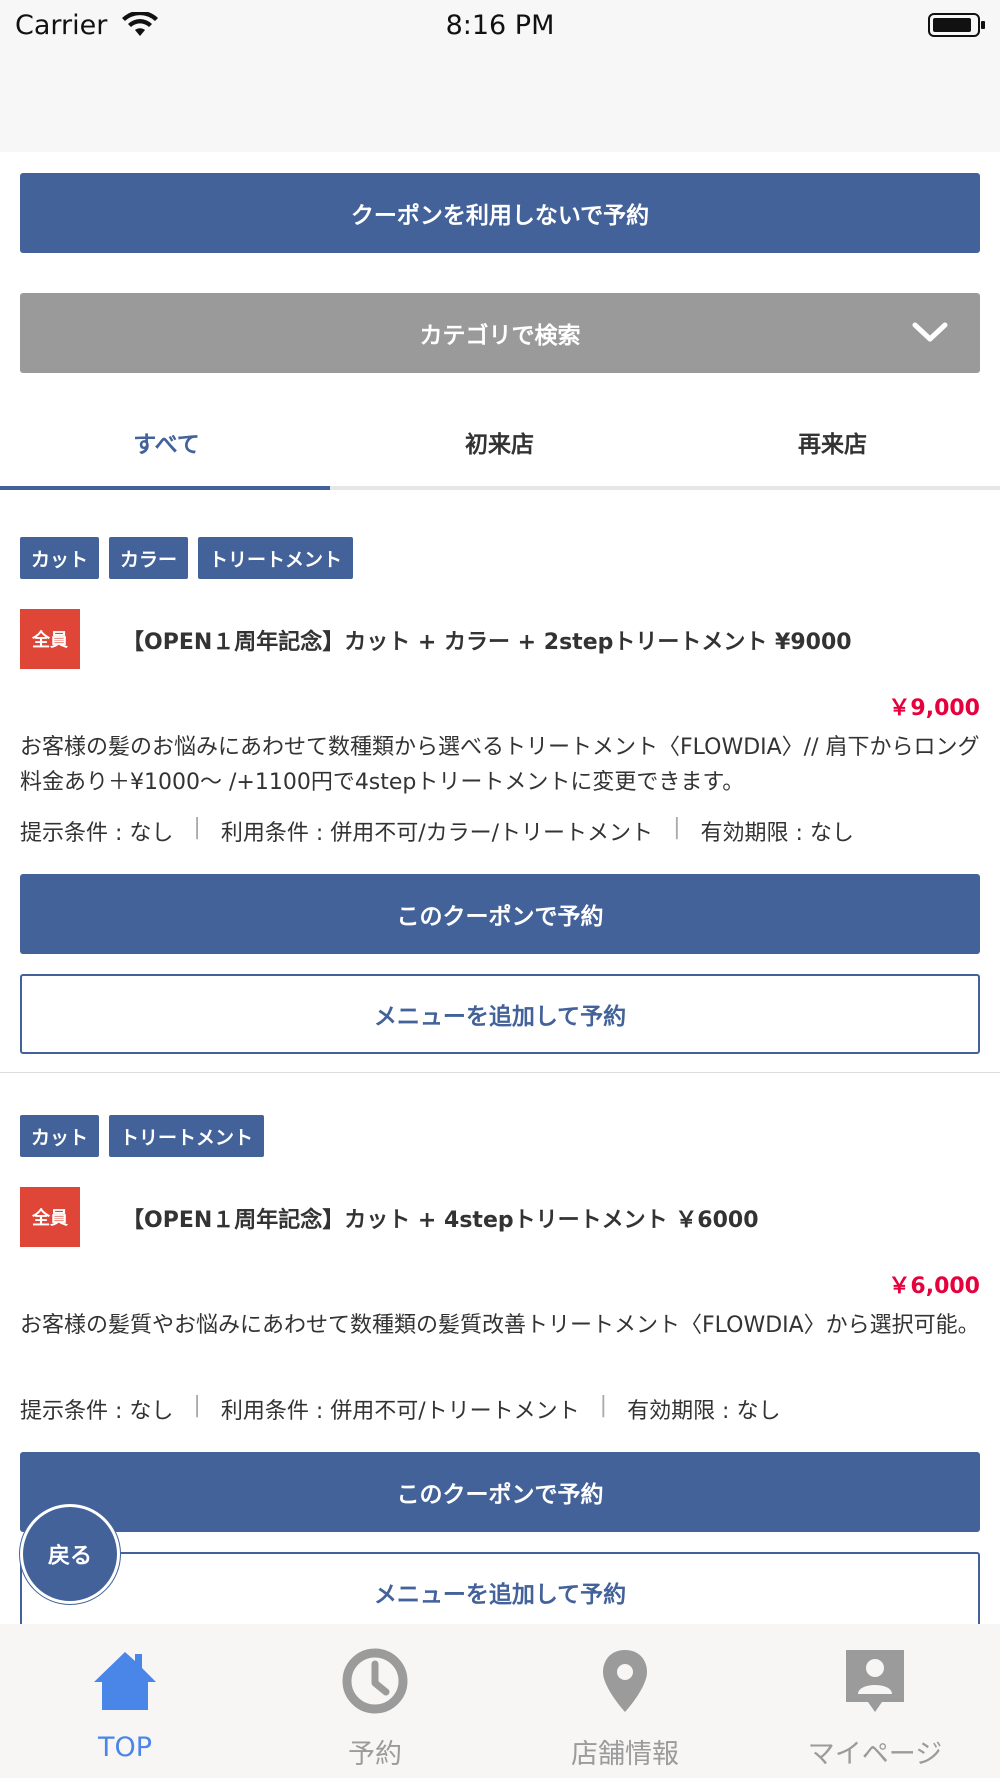  Describe the element at coordinates (125, 1747) in the screenshot. I see `tabbar-label: TOP` at that location.